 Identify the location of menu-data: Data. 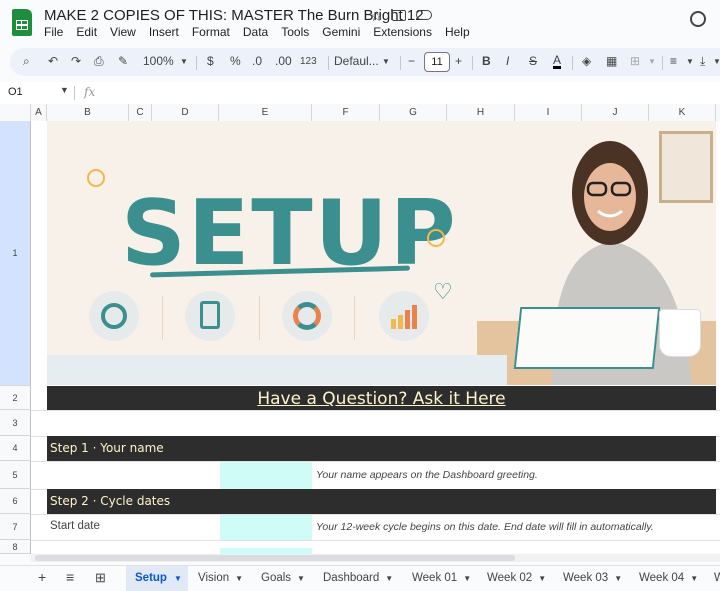
(255, 32).